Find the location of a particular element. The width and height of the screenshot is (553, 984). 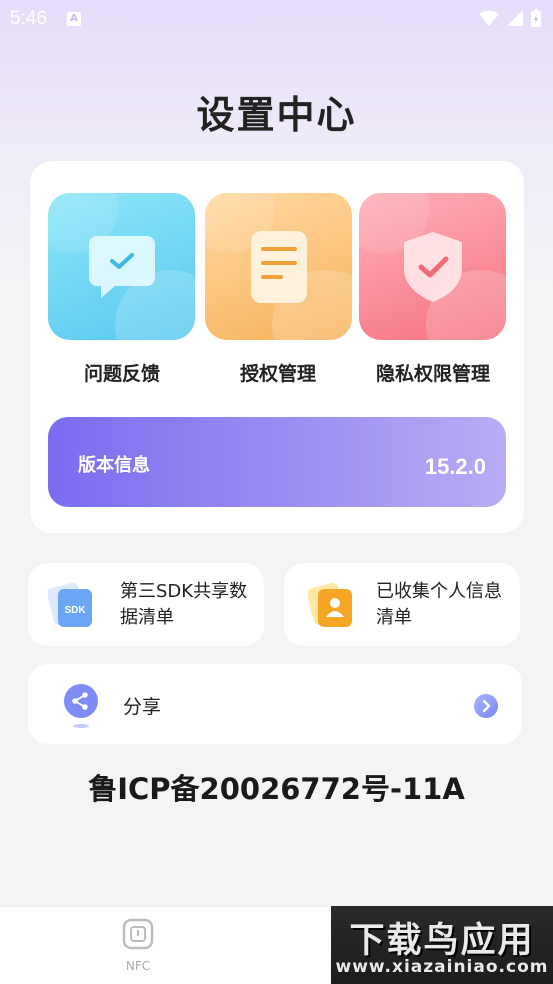

chat-check-icon is located at coordinates (121, 266).